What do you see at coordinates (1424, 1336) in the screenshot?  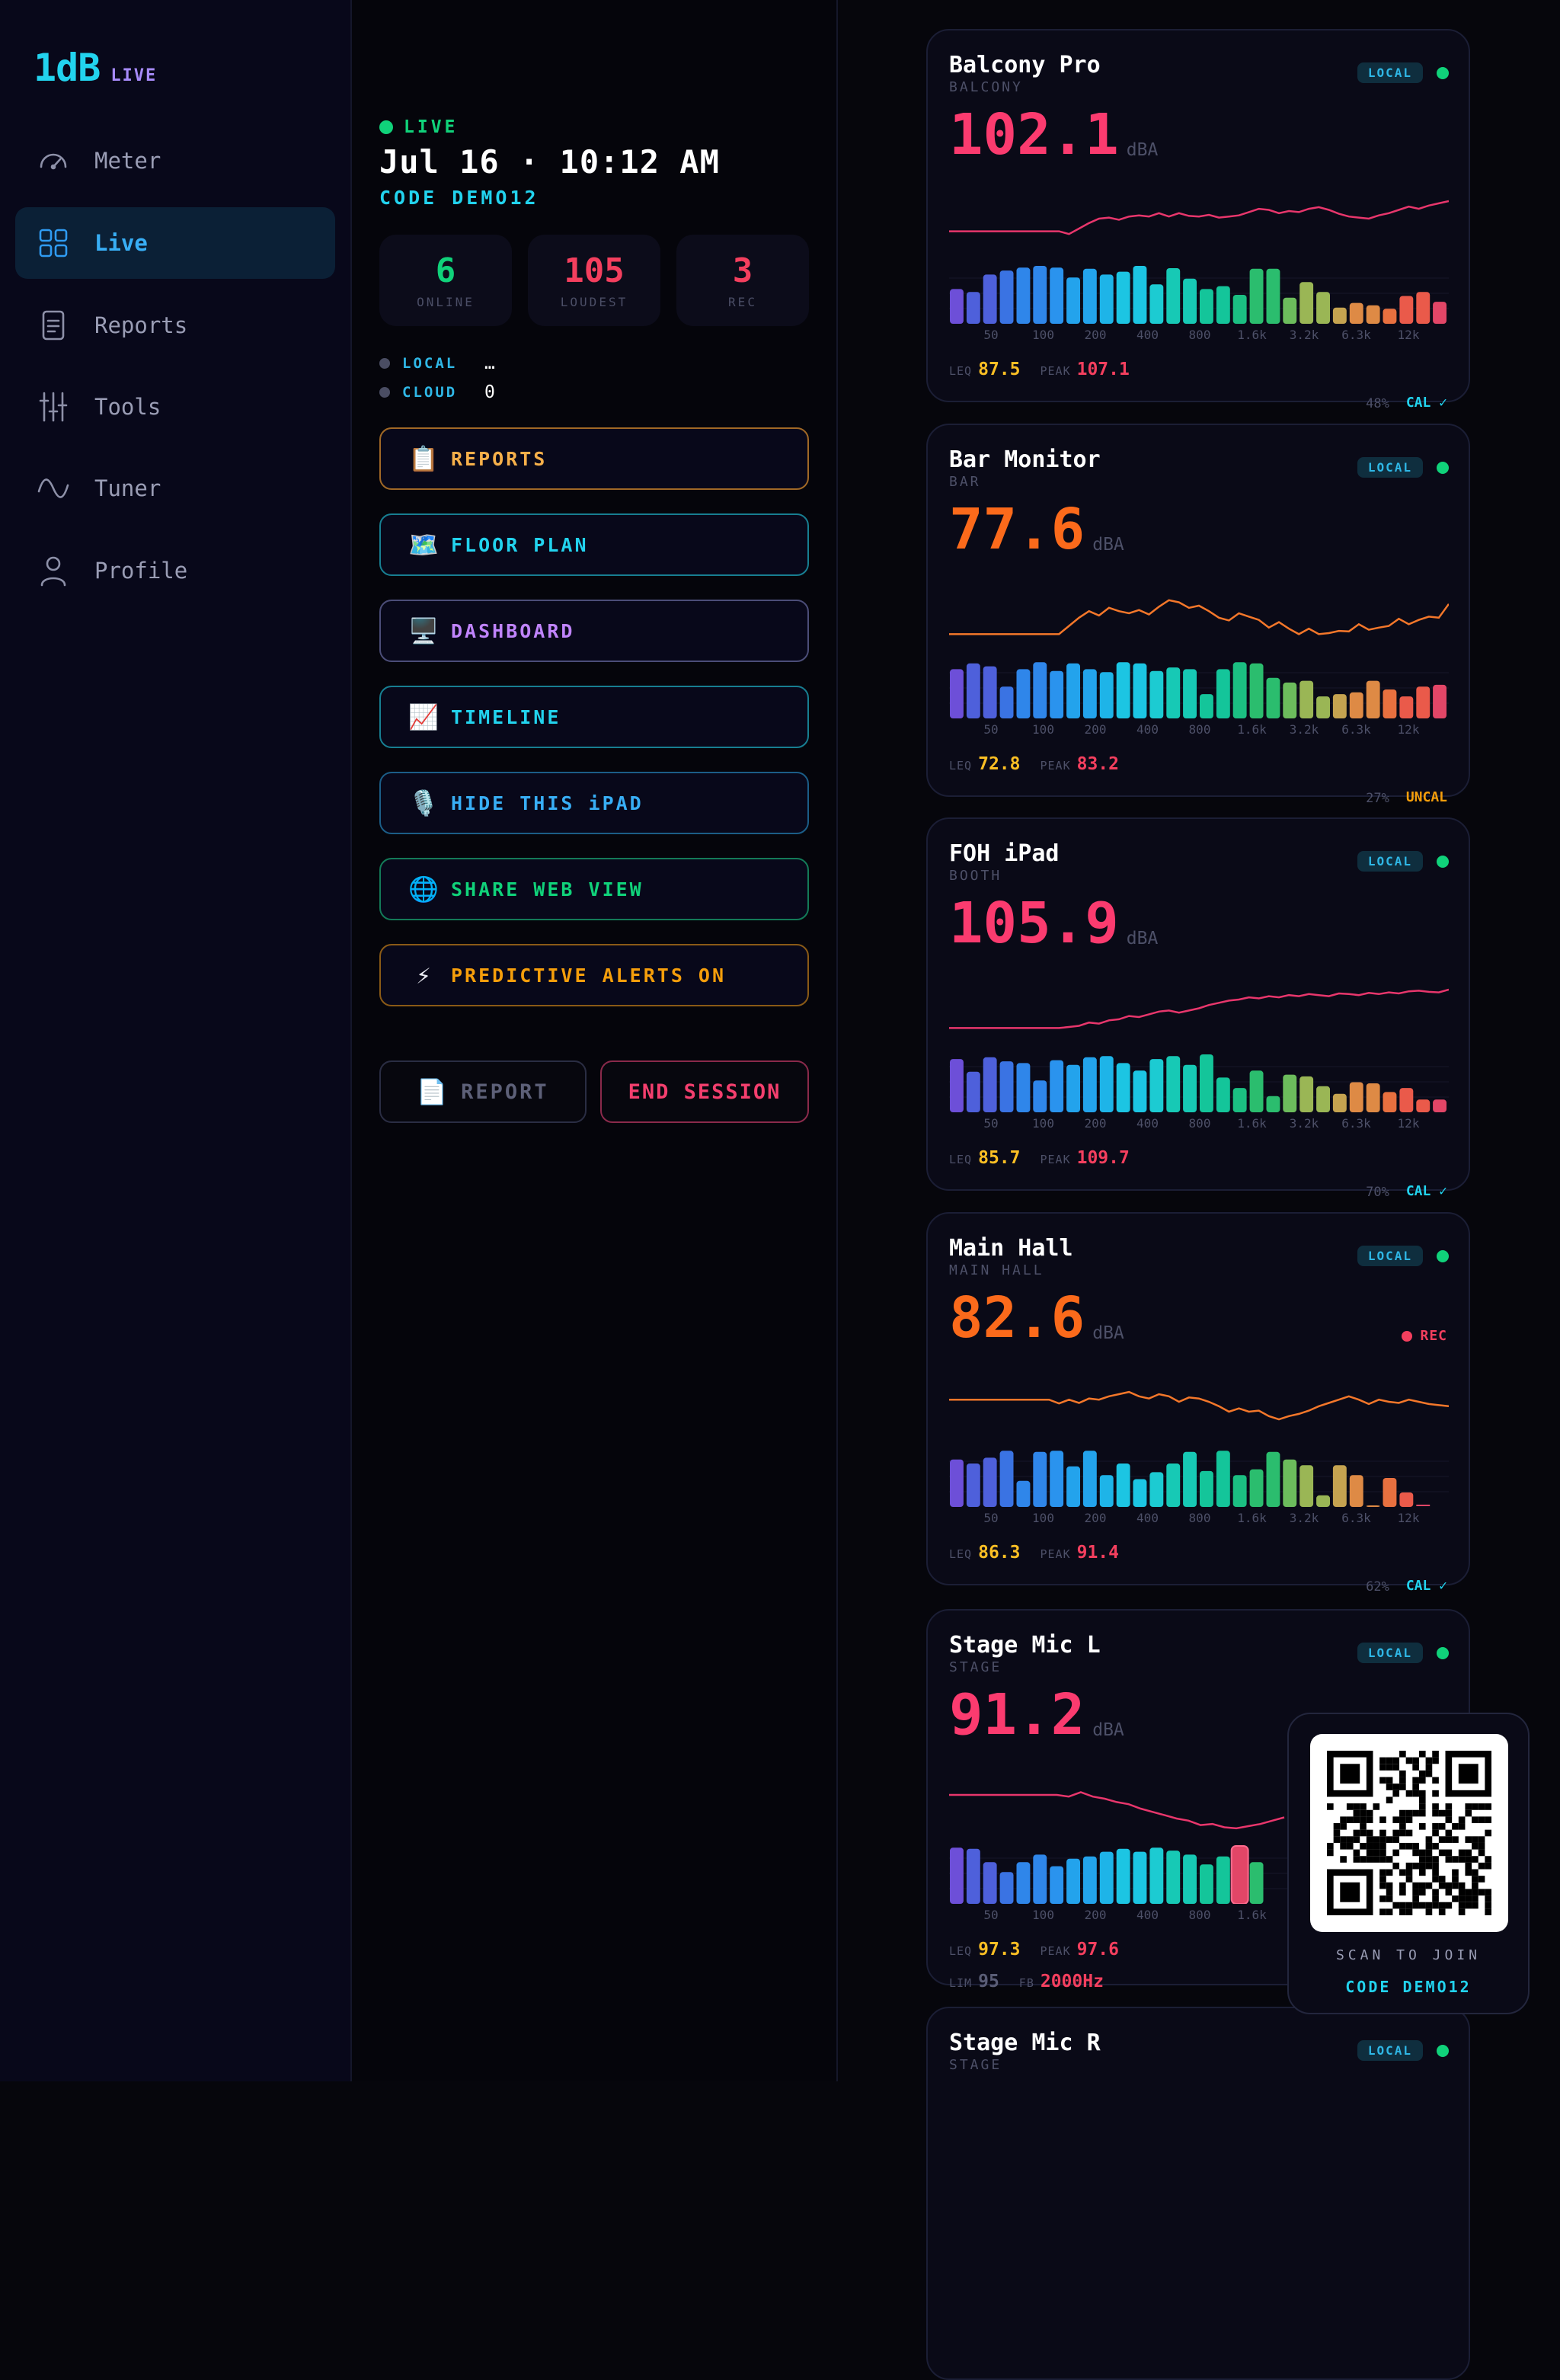 I see `recording-indicator: REC` at bounding box center [1424, 1336].